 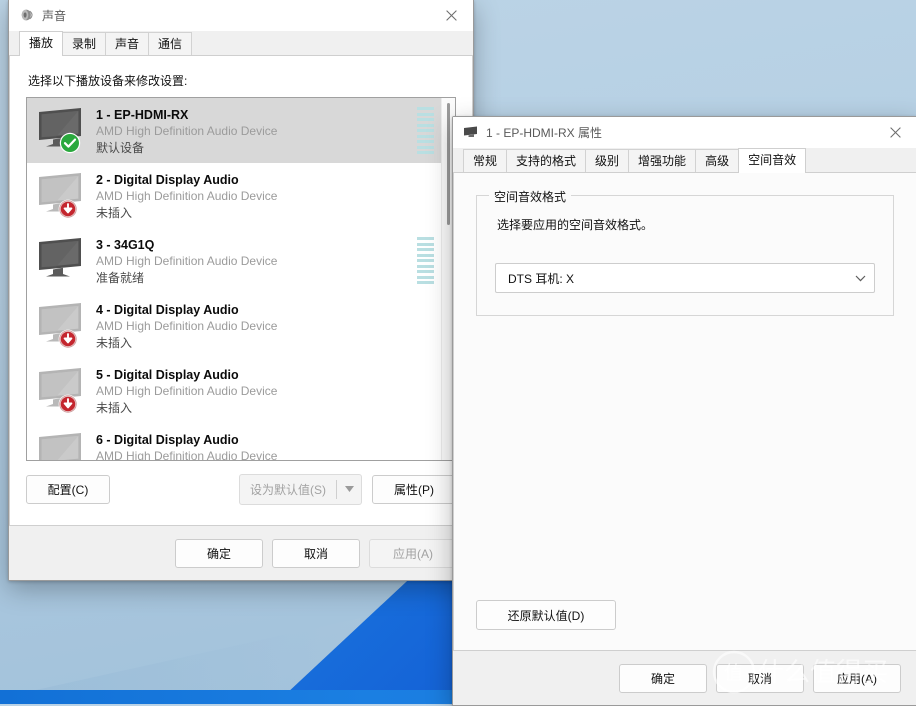 I want to click on properties-tab-4: 高级, so click(x=717, y=160).